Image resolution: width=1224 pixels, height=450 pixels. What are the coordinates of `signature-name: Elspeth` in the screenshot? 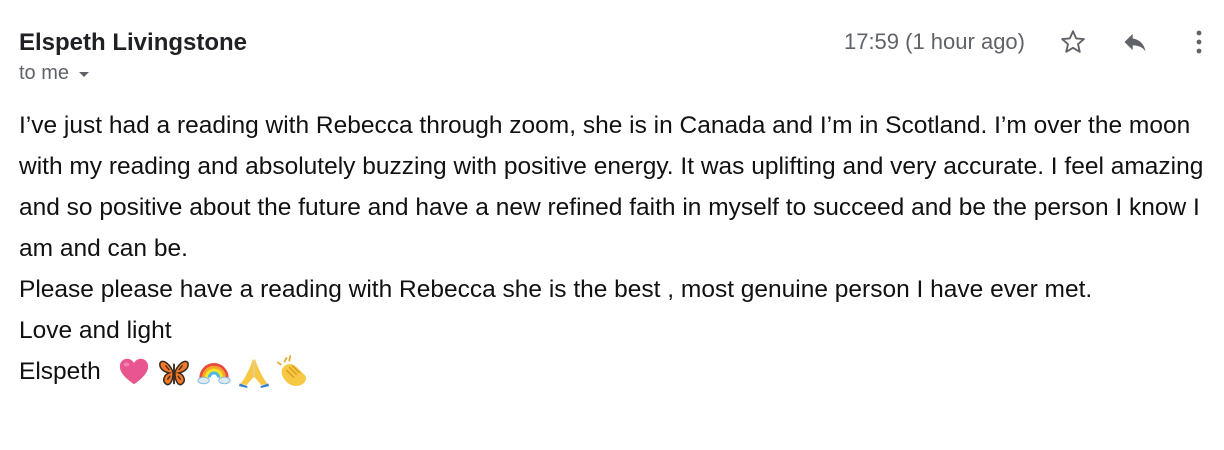 It's located at (60, 371).